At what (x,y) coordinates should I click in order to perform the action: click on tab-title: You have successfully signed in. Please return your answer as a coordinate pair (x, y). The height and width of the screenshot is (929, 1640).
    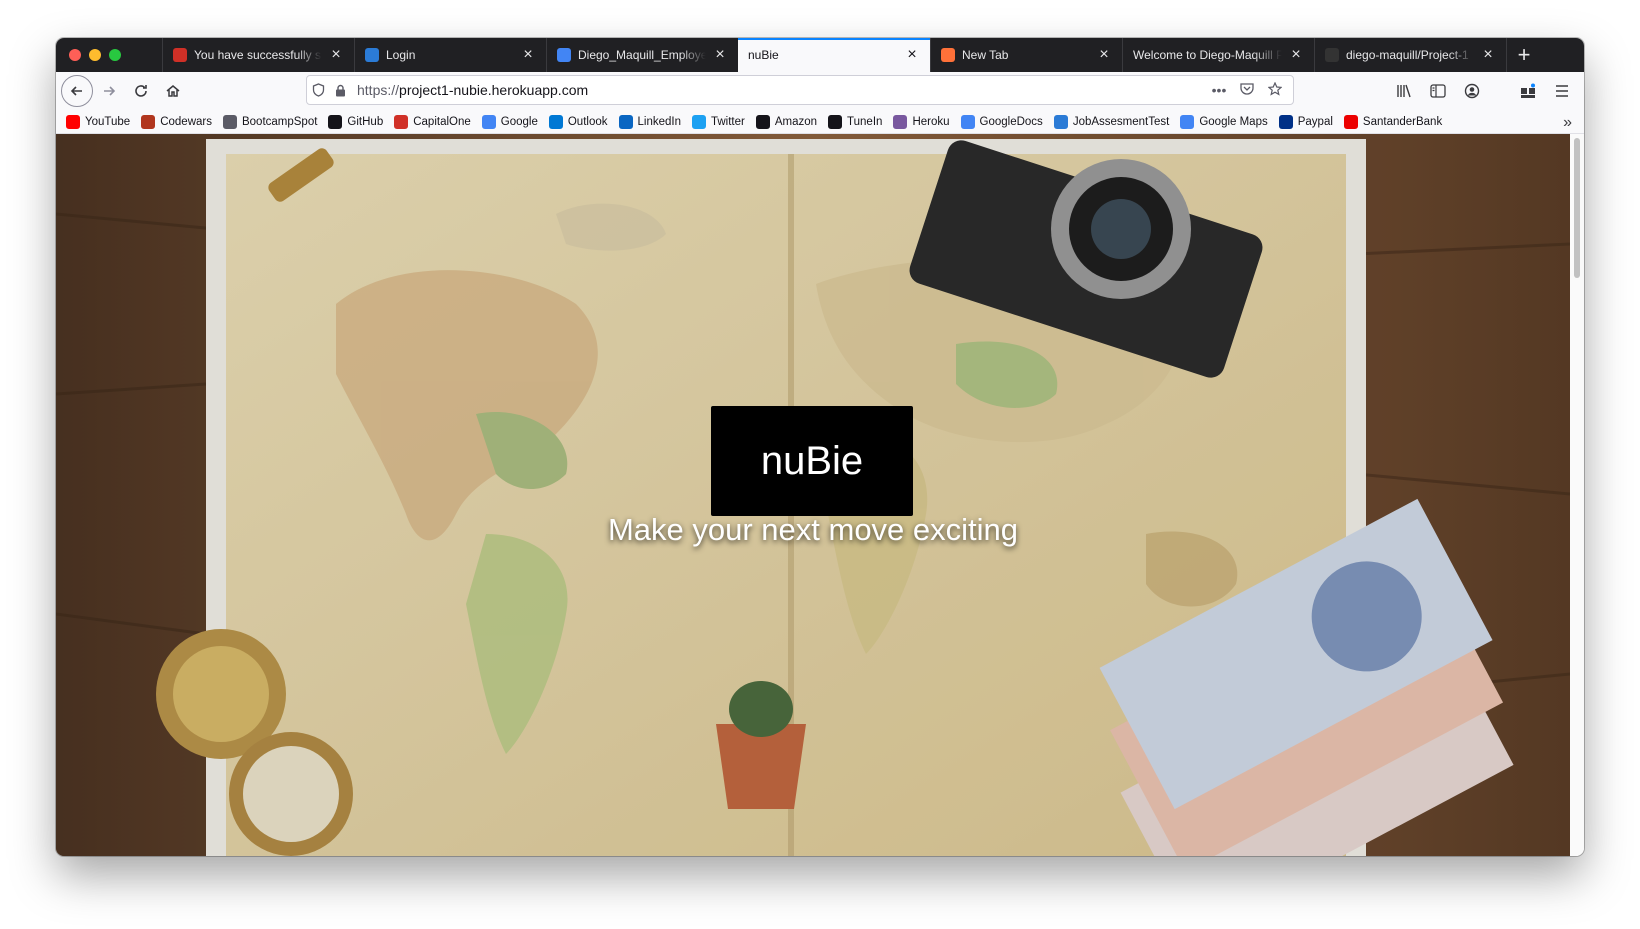
    Looking at the image, I should click on (258, 55).